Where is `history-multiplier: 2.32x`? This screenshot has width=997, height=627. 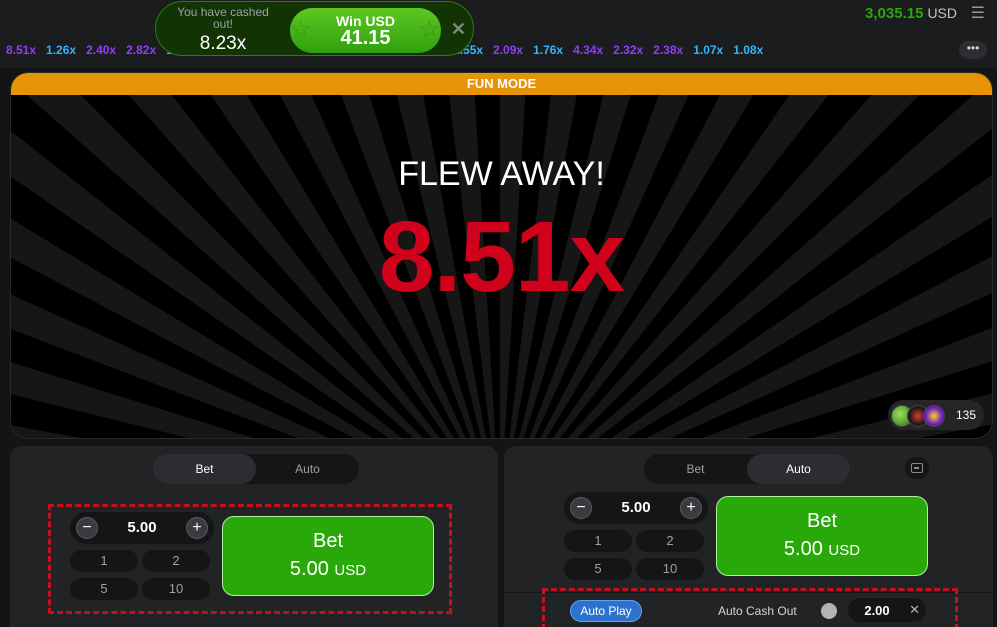
history-multiplier: 2.32x is located at coordinates (628, 50).